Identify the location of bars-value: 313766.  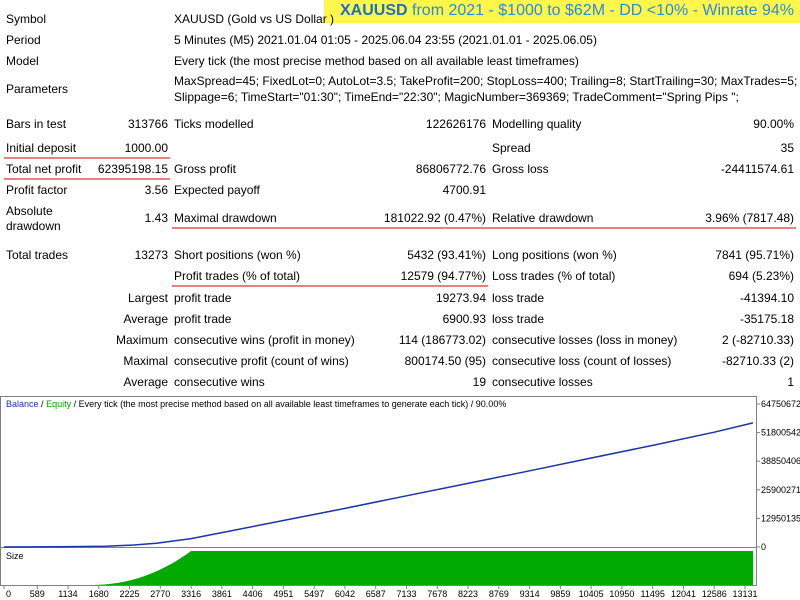
(147, 124).